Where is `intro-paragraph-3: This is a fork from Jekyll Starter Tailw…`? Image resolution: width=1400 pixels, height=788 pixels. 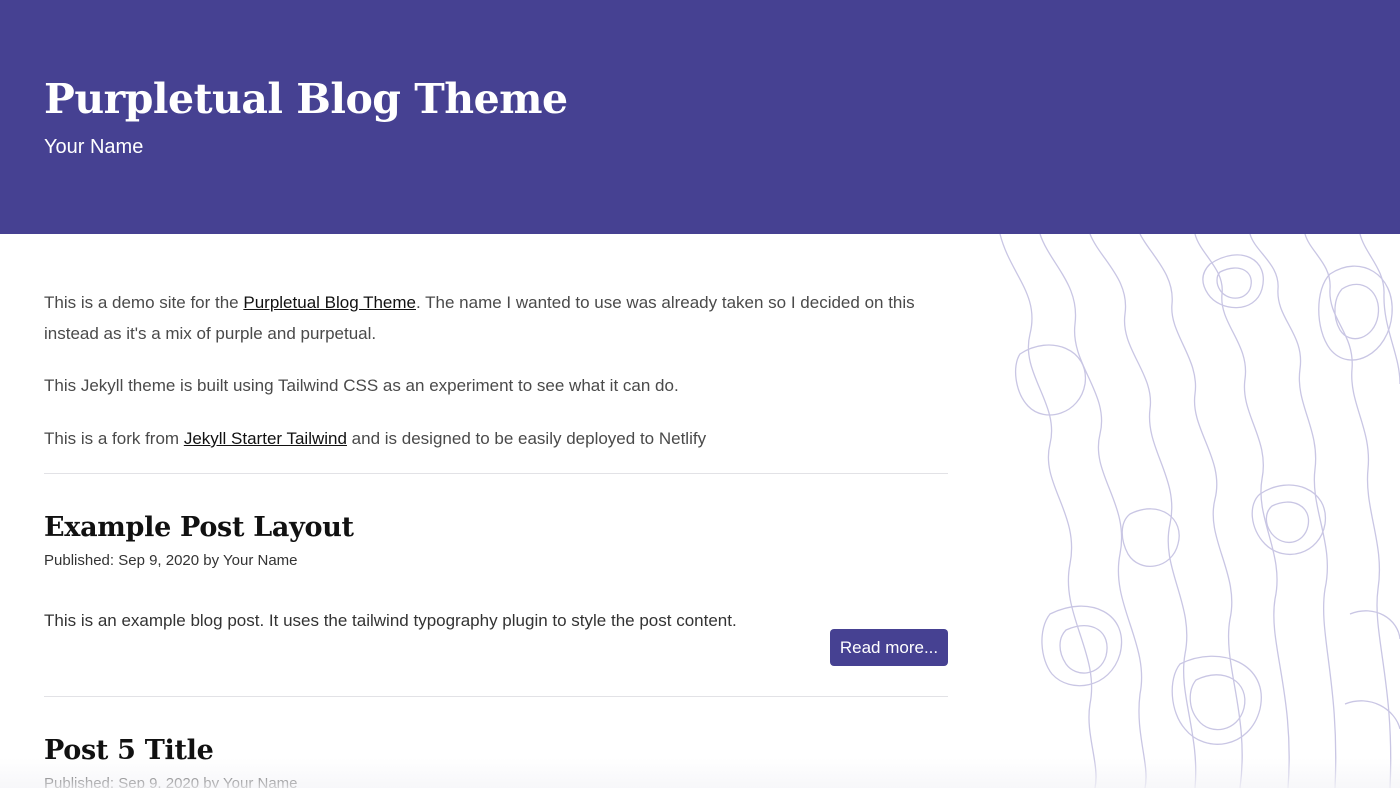
intro-paragraph-3: This is a fork from Jekyll Starter Tailw… is located at coordinates (496, 438).